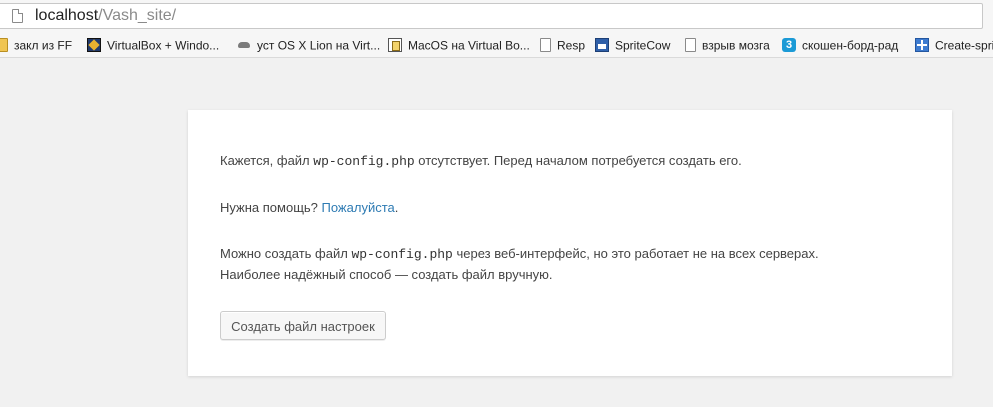 The width and height of the screenshot is (993, 407). Describe the element at coordinates (286, 253) in the screenshot. I see `message-text: Можно создать файл` at that location.